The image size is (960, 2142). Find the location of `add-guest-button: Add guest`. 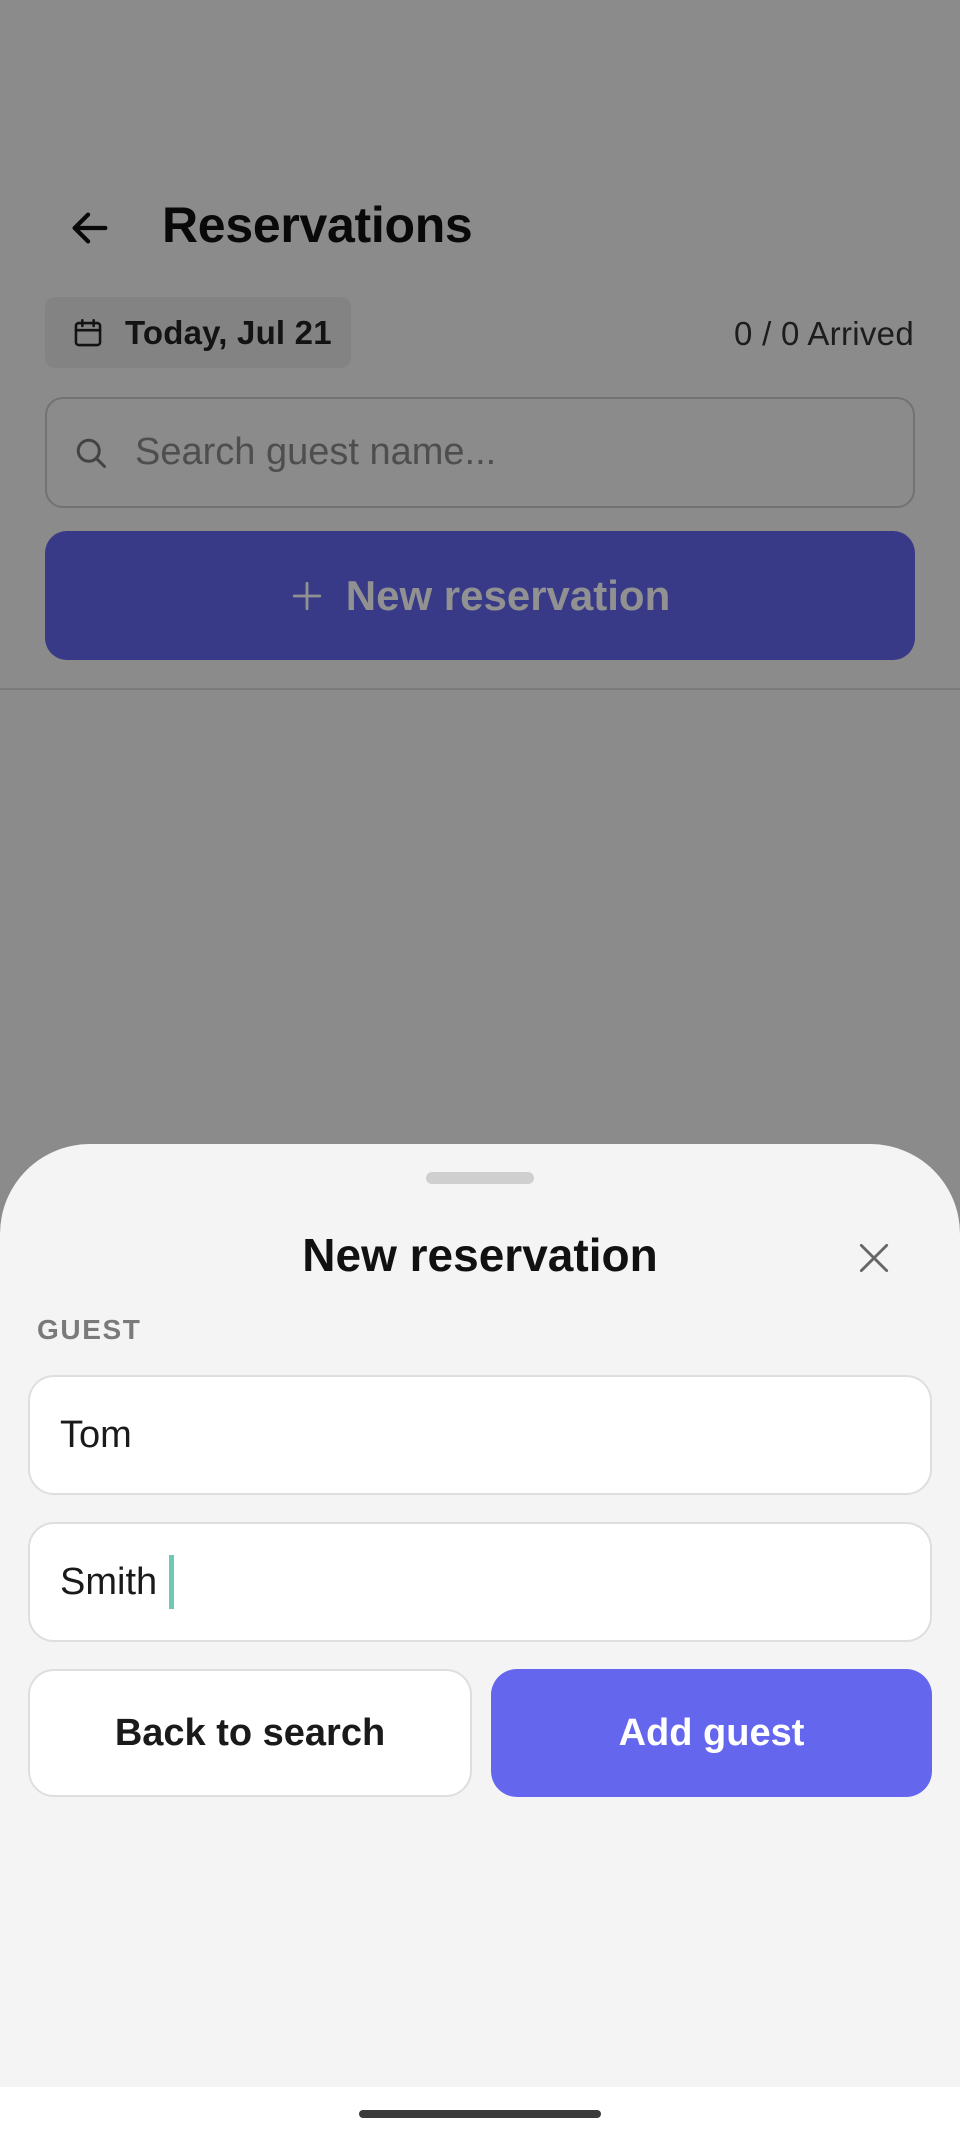

add-guest-button: Add guest is located at coordinates (711, 1733).